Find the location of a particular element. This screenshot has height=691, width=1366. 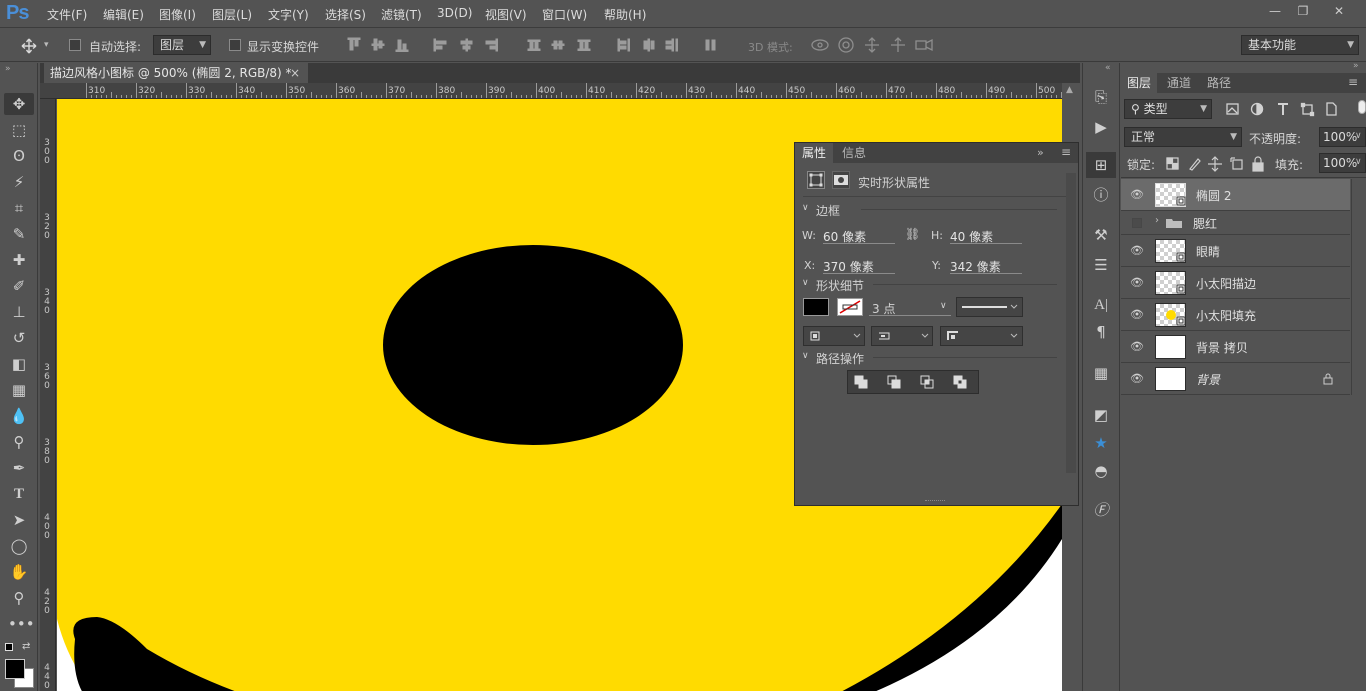

menu-type: 文字(Y) is located at coordinates (288, 14).